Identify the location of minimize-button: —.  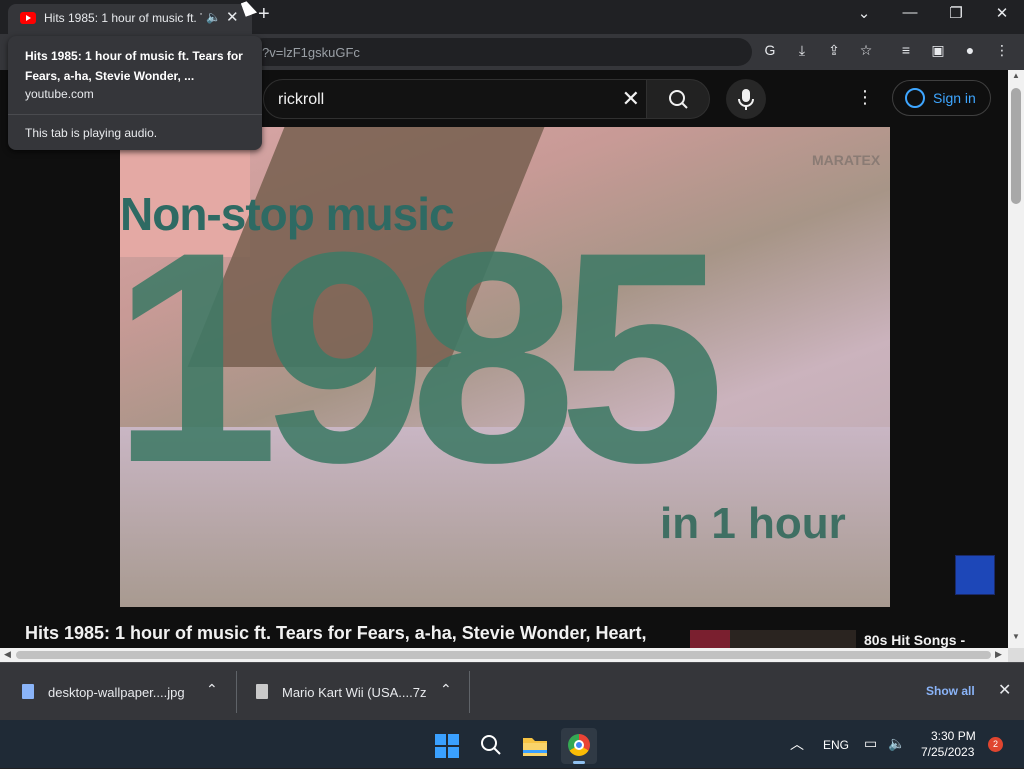
(910, 12).